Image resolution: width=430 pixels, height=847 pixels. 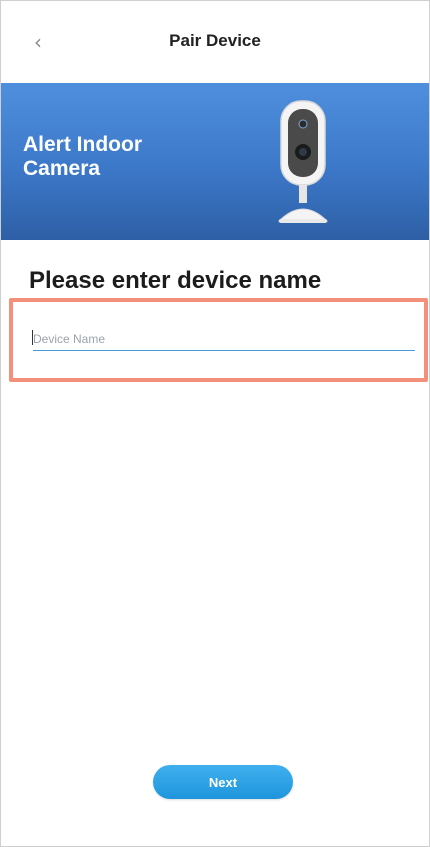 What do you see at coordinates (224, 339) in the screenshot?
I see `device-name-input` at bounding box center [224, 339].